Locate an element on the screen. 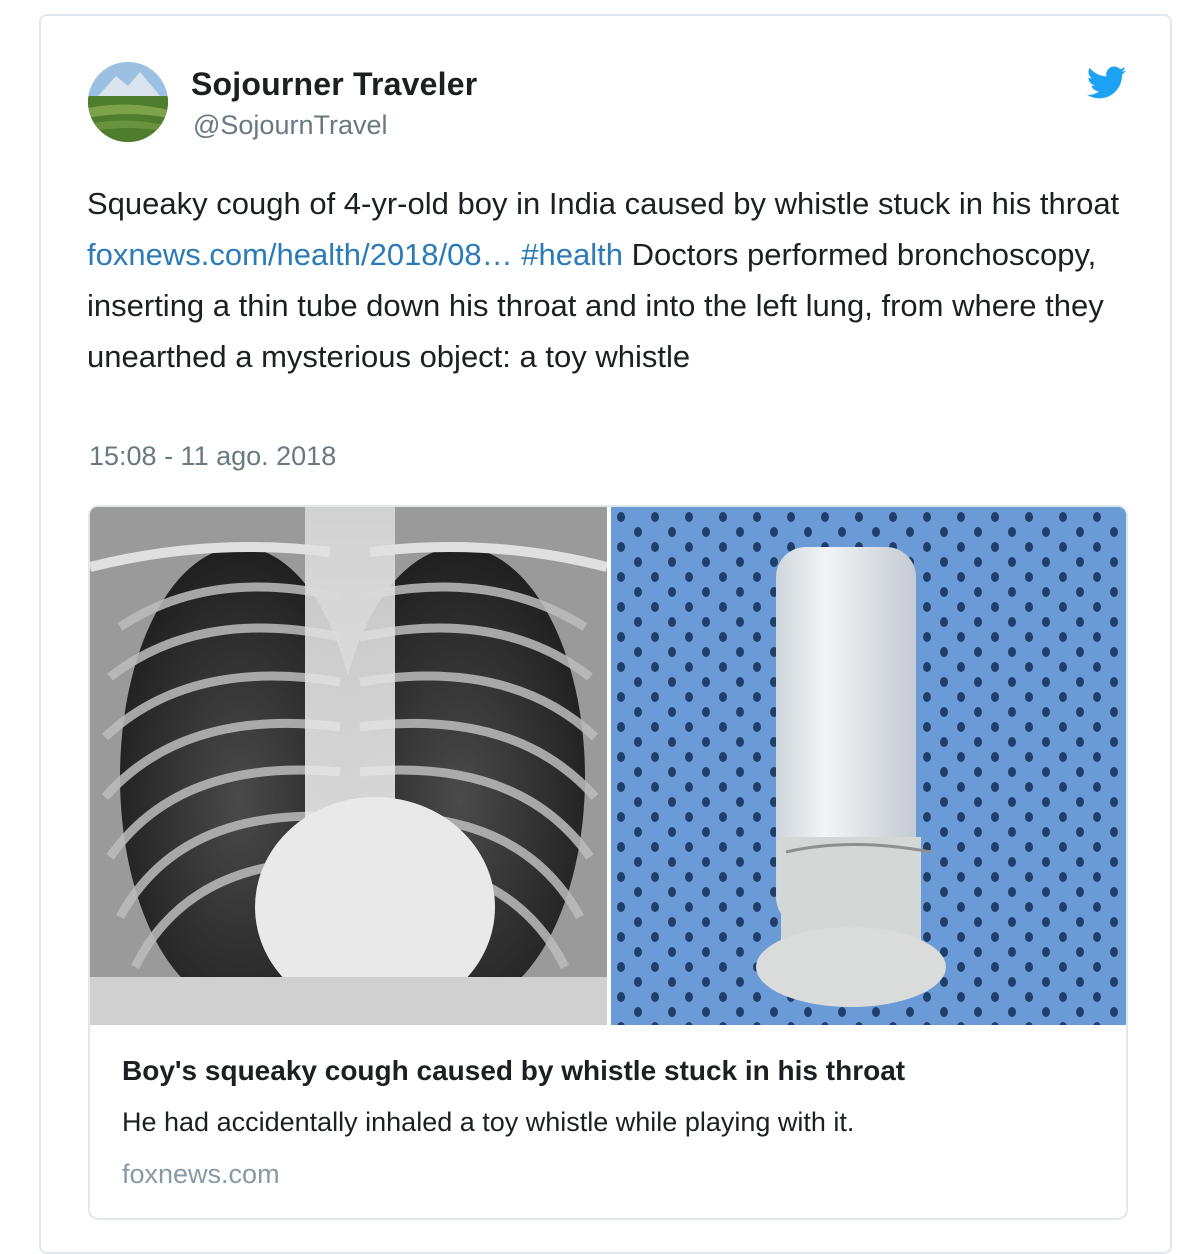 The image size is (1200, 1254). twitter-bird-icon is located at coordinates (1107, 83).